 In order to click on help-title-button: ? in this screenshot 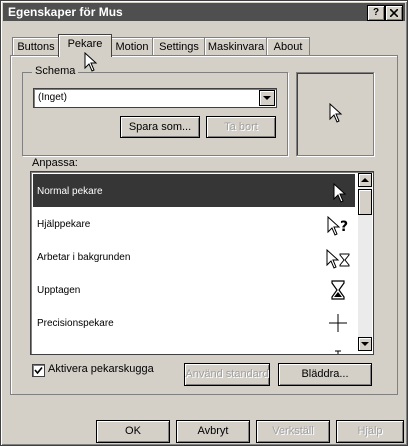, I will do `click(376, 13)`.